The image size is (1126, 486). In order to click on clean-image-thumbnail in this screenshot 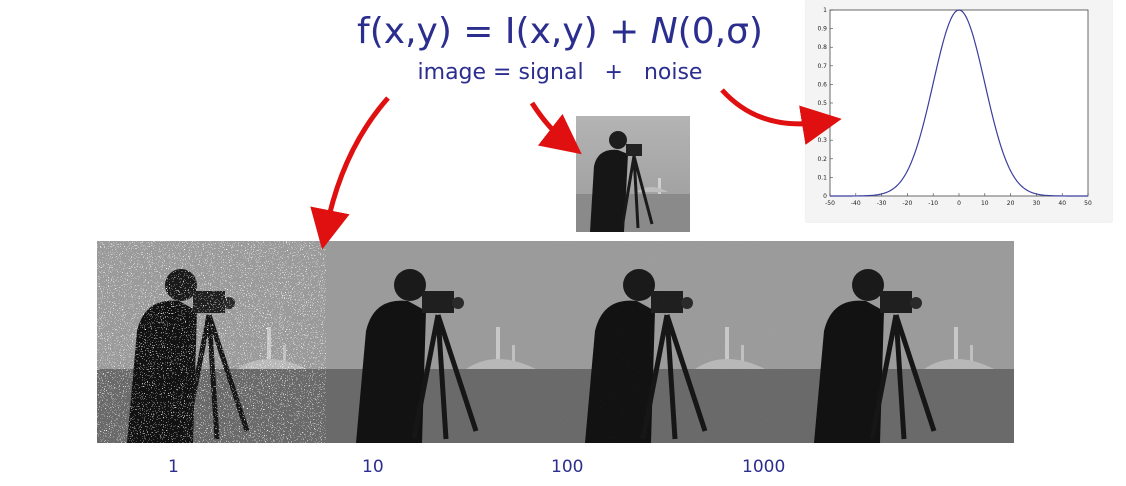, I will do `click(633, 174)`.